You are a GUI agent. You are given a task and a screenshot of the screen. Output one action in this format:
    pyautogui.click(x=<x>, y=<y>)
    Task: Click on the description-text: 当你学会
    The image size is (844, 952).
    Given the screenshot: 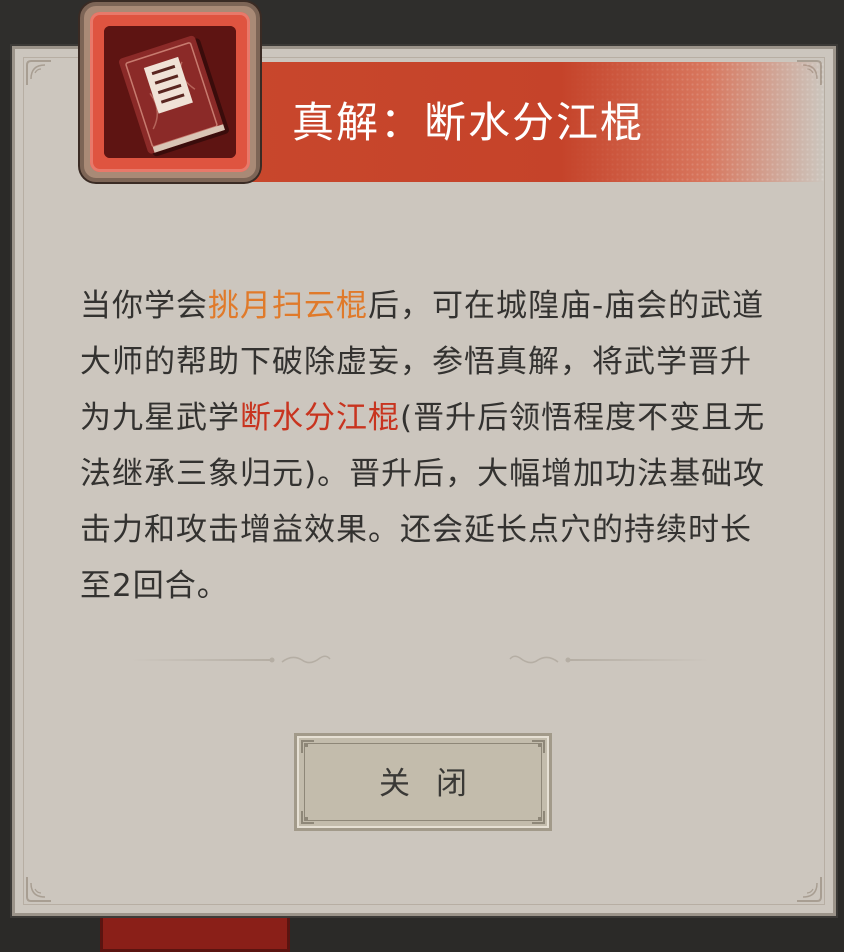 What is the action you would take?
    pyautogui.click(x=144, y=306)
    